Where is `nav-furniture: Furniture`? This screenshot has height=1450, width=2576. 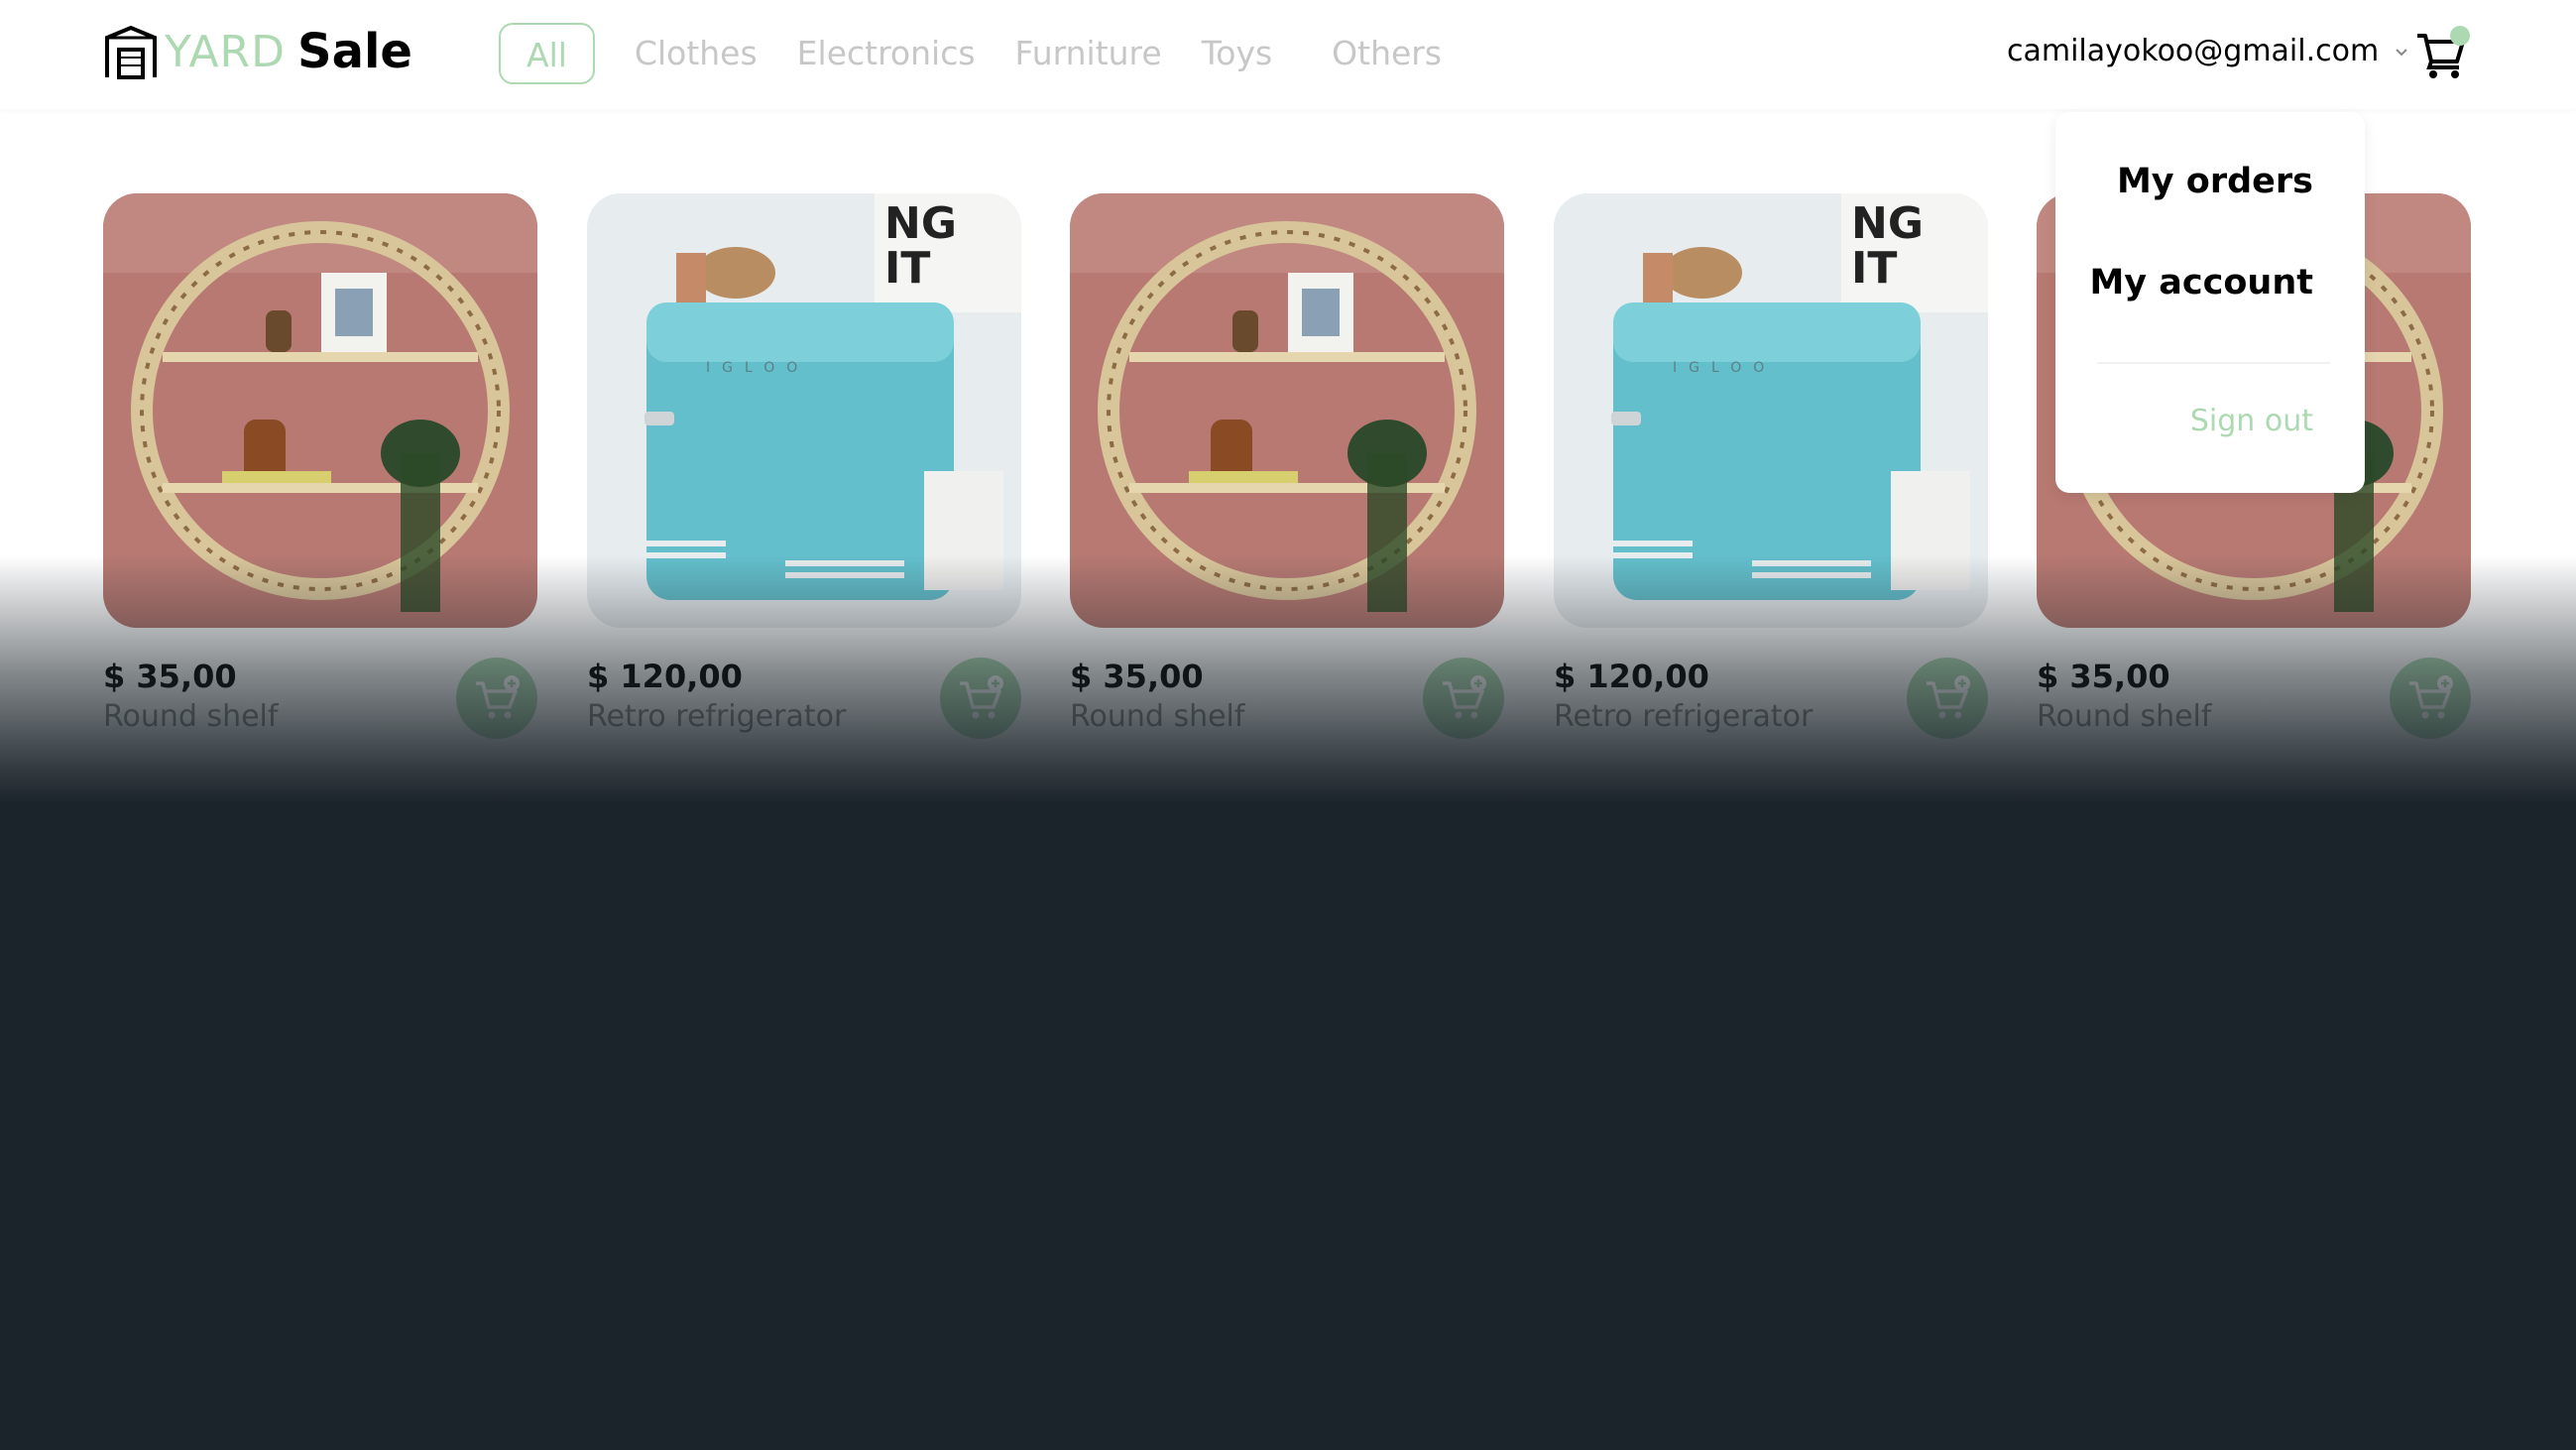
nav-furniture: Furniture is located at coordinates (1088, 53).